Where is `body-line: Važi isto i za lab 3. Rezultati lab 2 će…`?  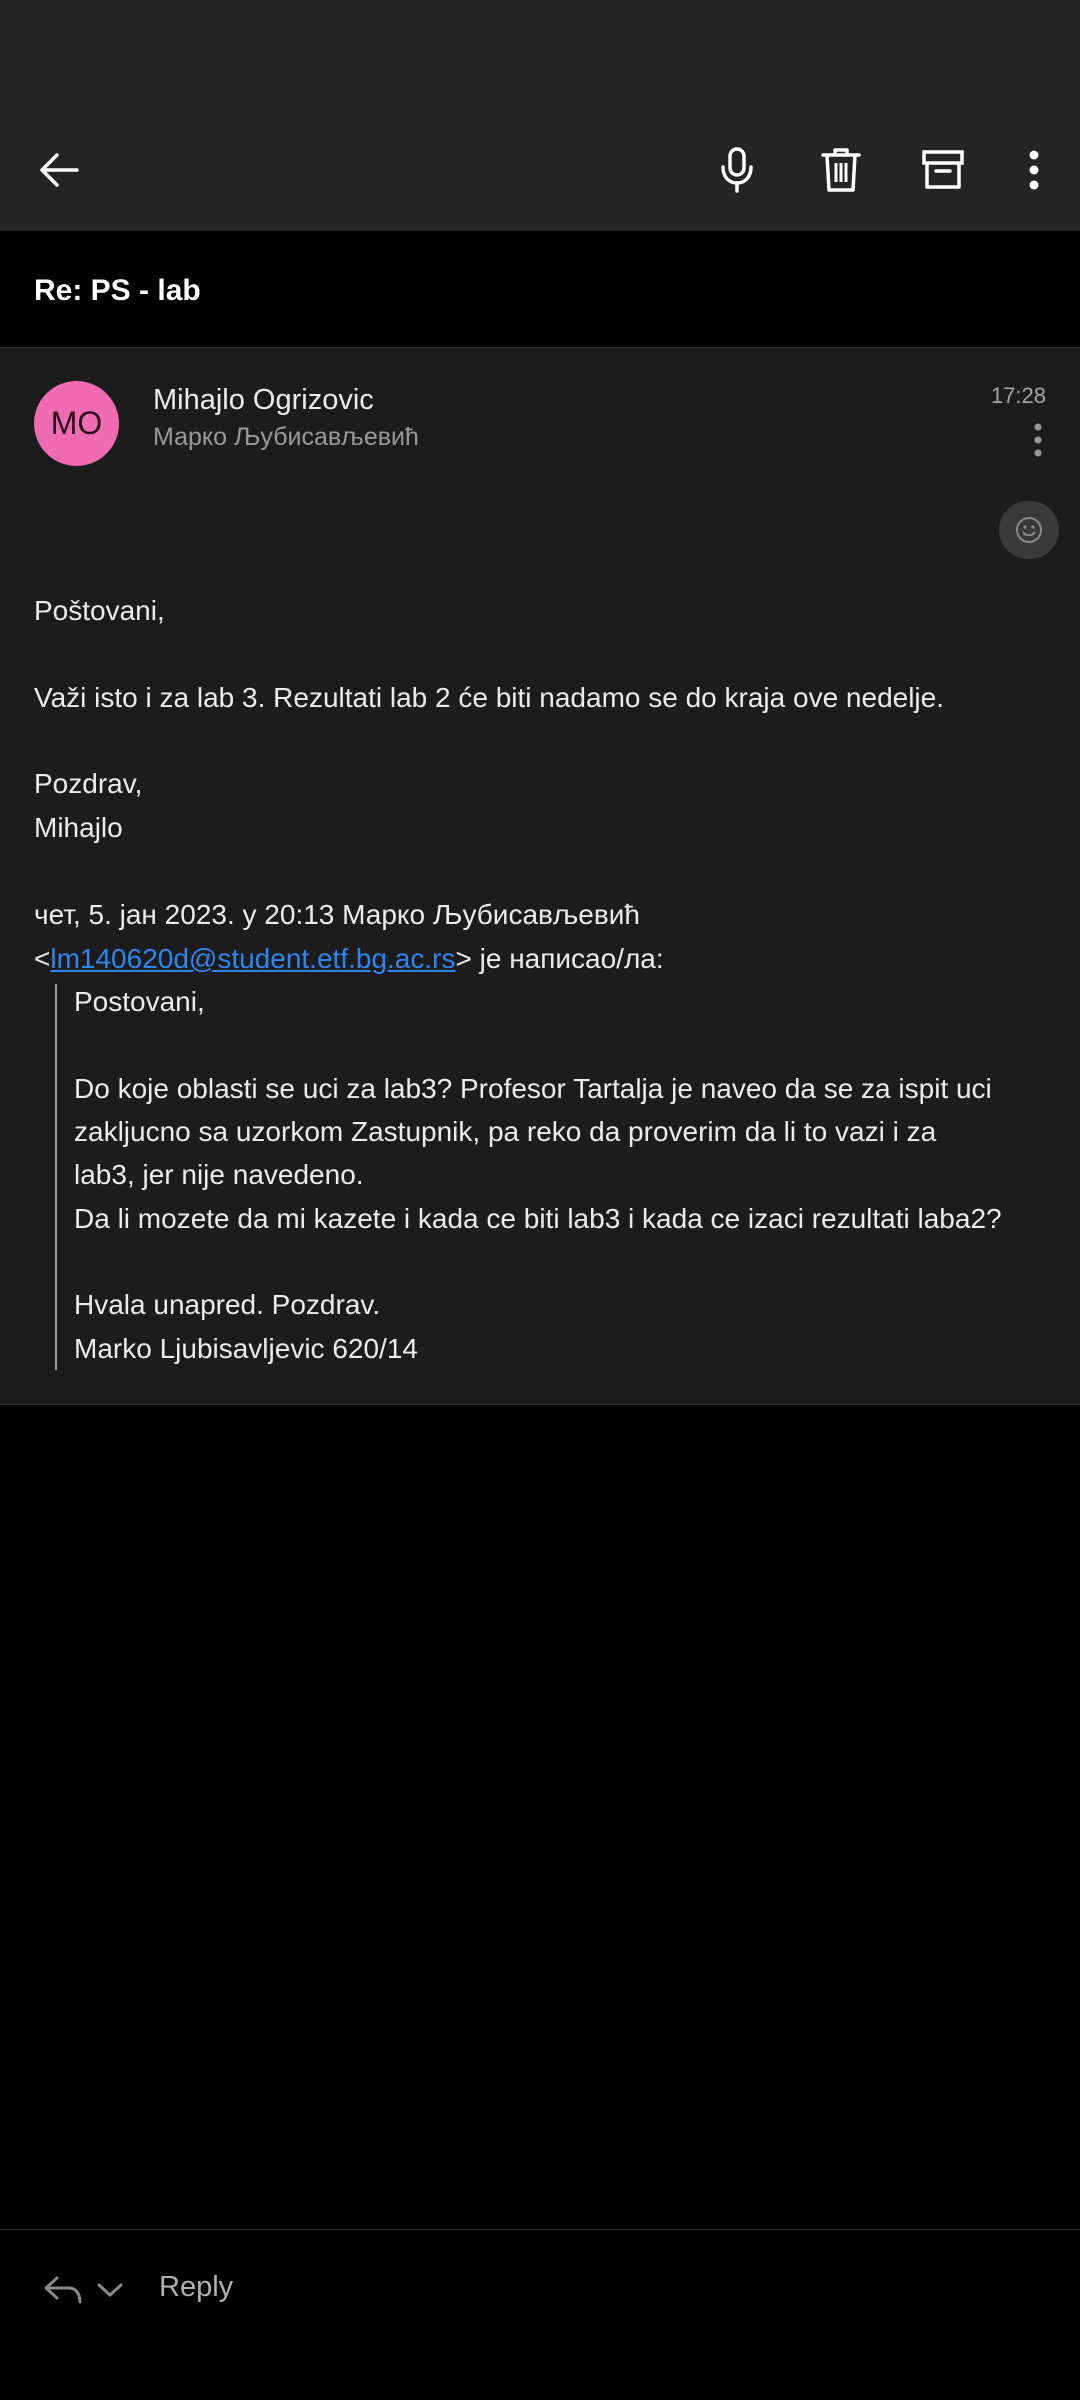 body-line: Važi isto i za lab 3. Rezultati lab 2 će… is located at coordinates (489, 697).